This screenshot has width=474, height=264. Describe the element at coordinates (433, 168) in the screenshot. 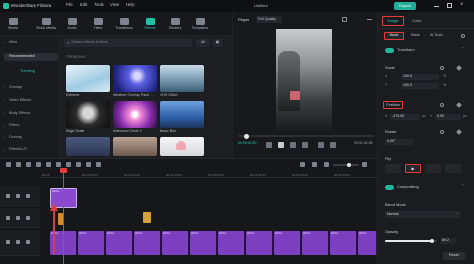

I see `flip-vertical-button` at that location.